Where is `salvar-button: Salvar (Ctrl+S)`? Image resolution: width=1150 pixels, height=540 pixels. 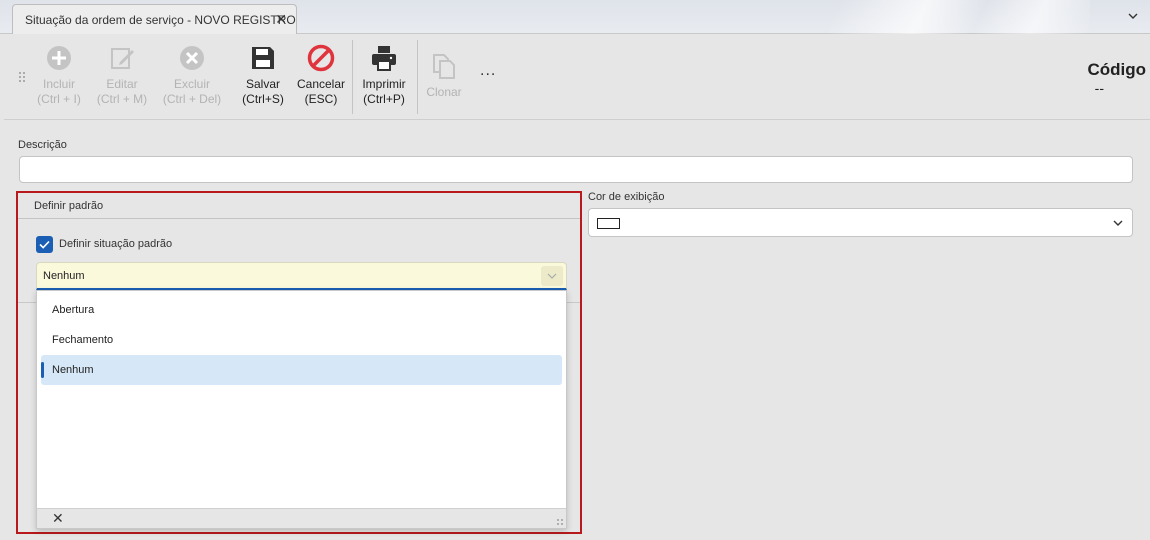 salvar-button: Salvar (Ctrl+S) is located at coordinates (263, 75).